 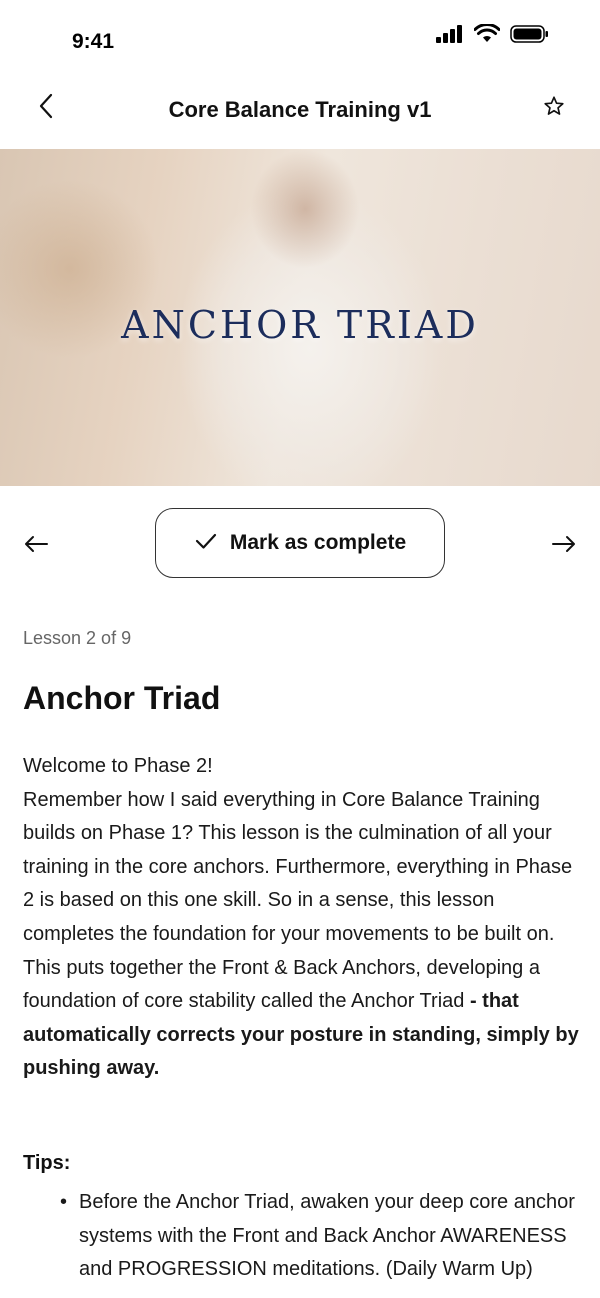 What do you see at coordinates (206, 543) in the screenshot?
I see `checkmark-icon` at bounding box center [206, 543].